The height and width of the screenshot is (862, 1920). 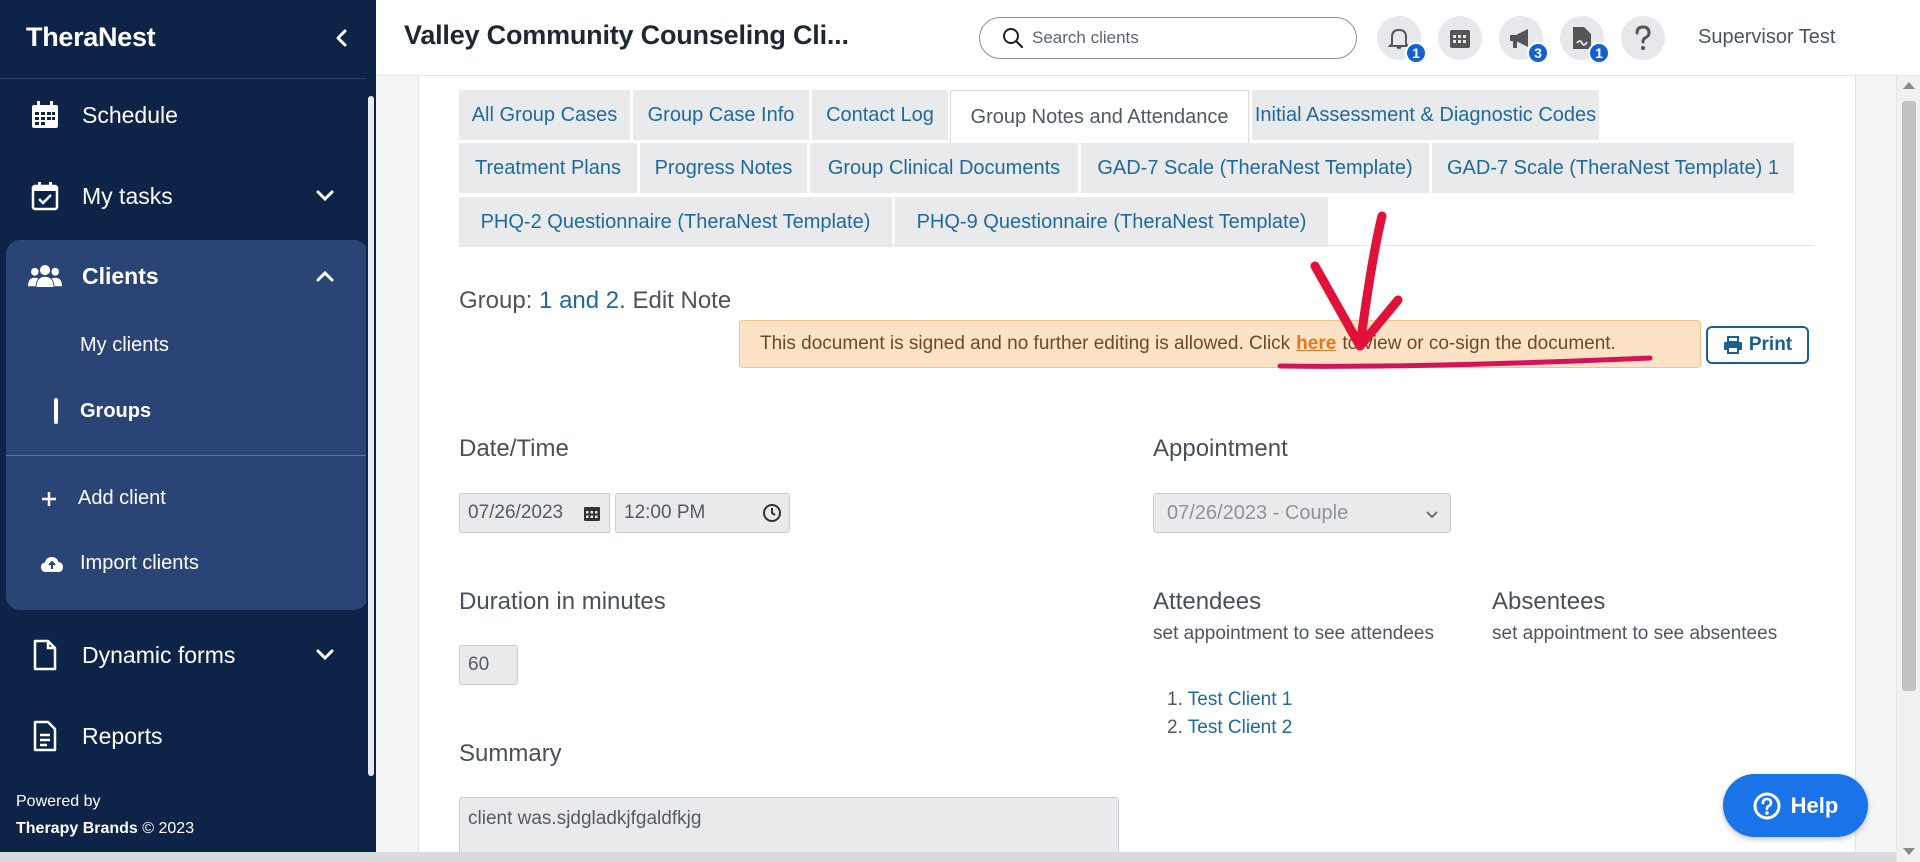 I want to click on sidebar-item-label: Dynamic forms, so click(x=159, y=654).